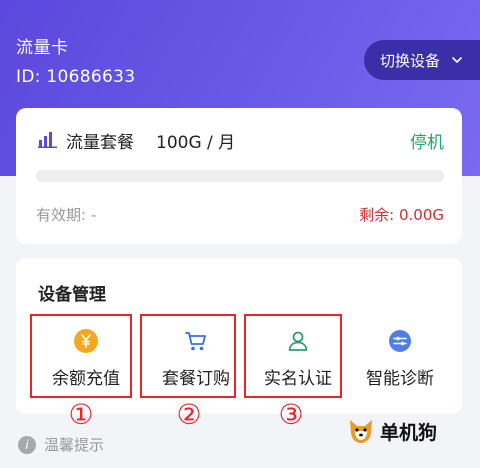  Describe the element at coordinates (291, 414) in the screenshot. I see `marker-3: ③` at that location.